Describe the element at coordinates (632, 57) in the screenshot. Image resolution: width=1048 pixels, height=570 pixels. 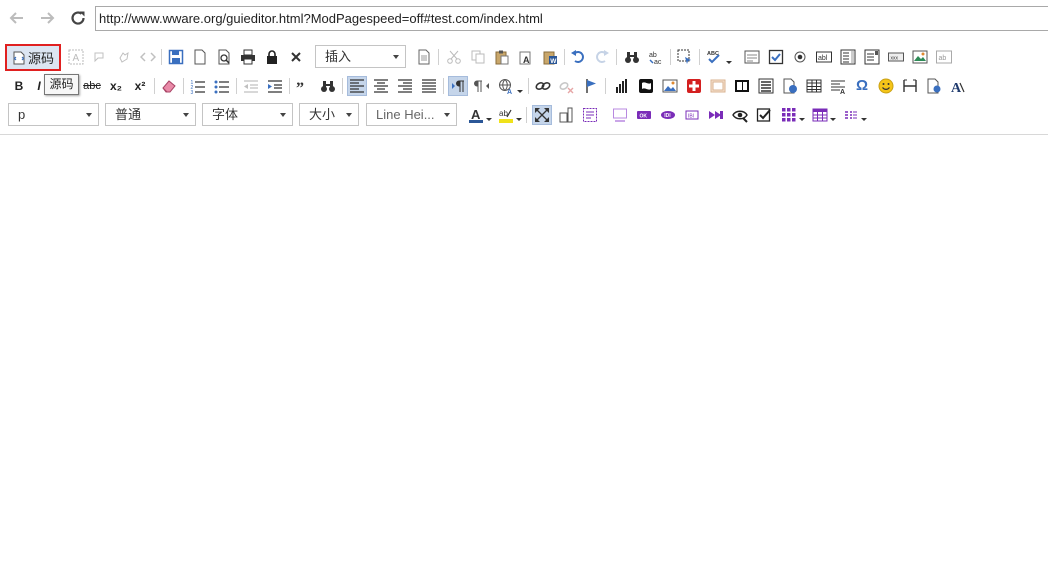
I see `find-button` at that location.